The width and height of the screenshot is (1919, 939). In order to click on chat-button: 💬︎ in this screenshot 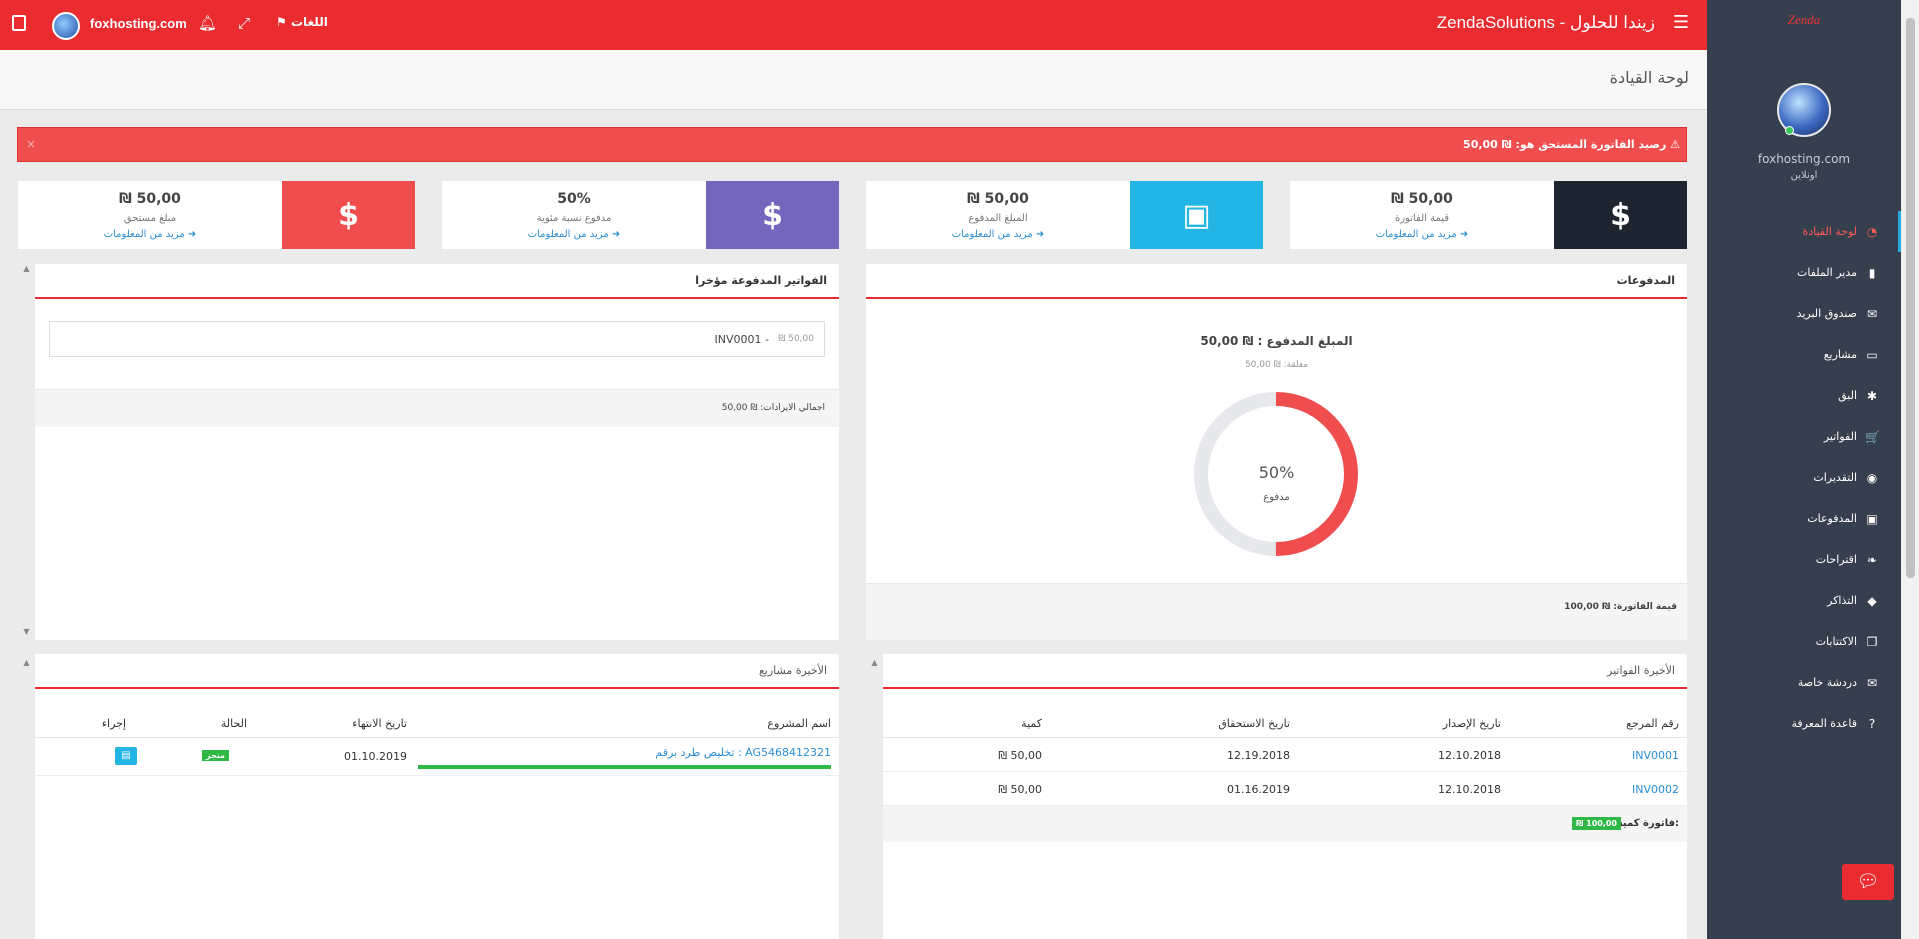, I will do `click(1868, 882)`.